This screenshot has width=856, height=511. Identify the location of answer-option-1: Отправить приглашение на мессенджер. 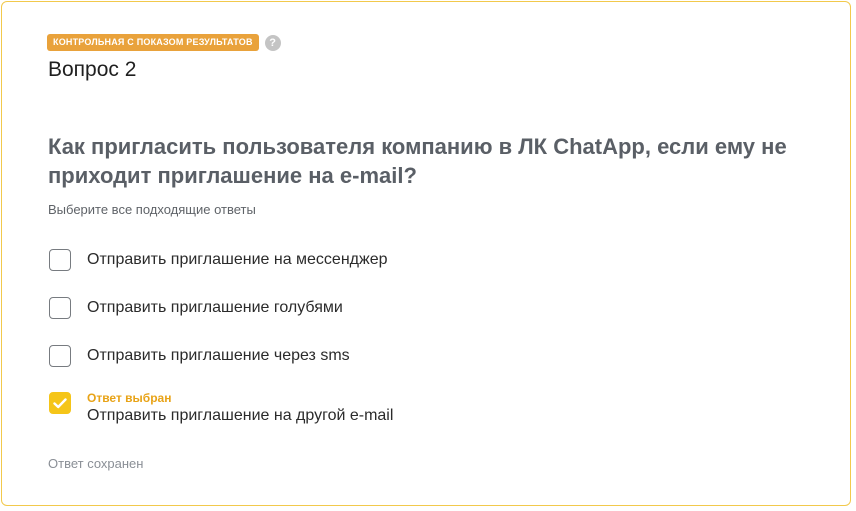
(218, 260).